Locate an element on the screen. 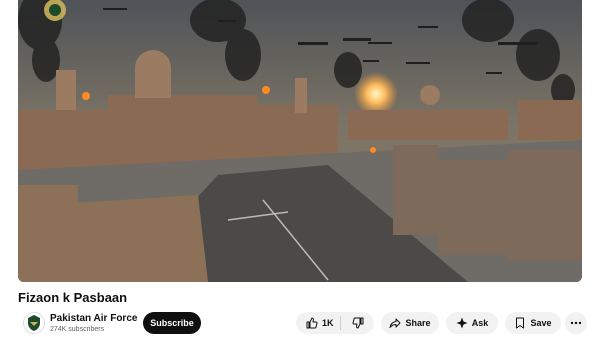  share-arrow-icon is located at coordinates (395, 323).